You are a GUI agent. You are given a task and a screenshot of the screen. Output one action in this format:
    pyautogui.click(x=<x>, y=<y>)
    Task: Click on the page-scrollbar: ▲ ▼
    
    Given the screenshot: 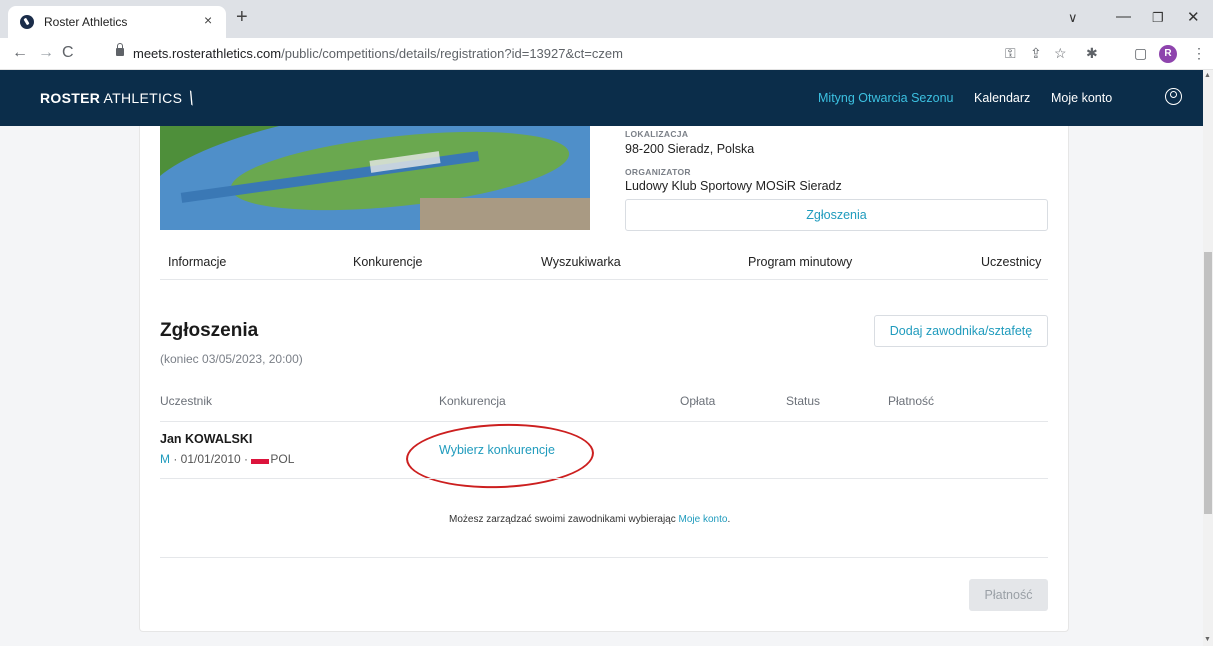 What is the action you would take?
    pyautogui.click(x=1208, y=358)
    